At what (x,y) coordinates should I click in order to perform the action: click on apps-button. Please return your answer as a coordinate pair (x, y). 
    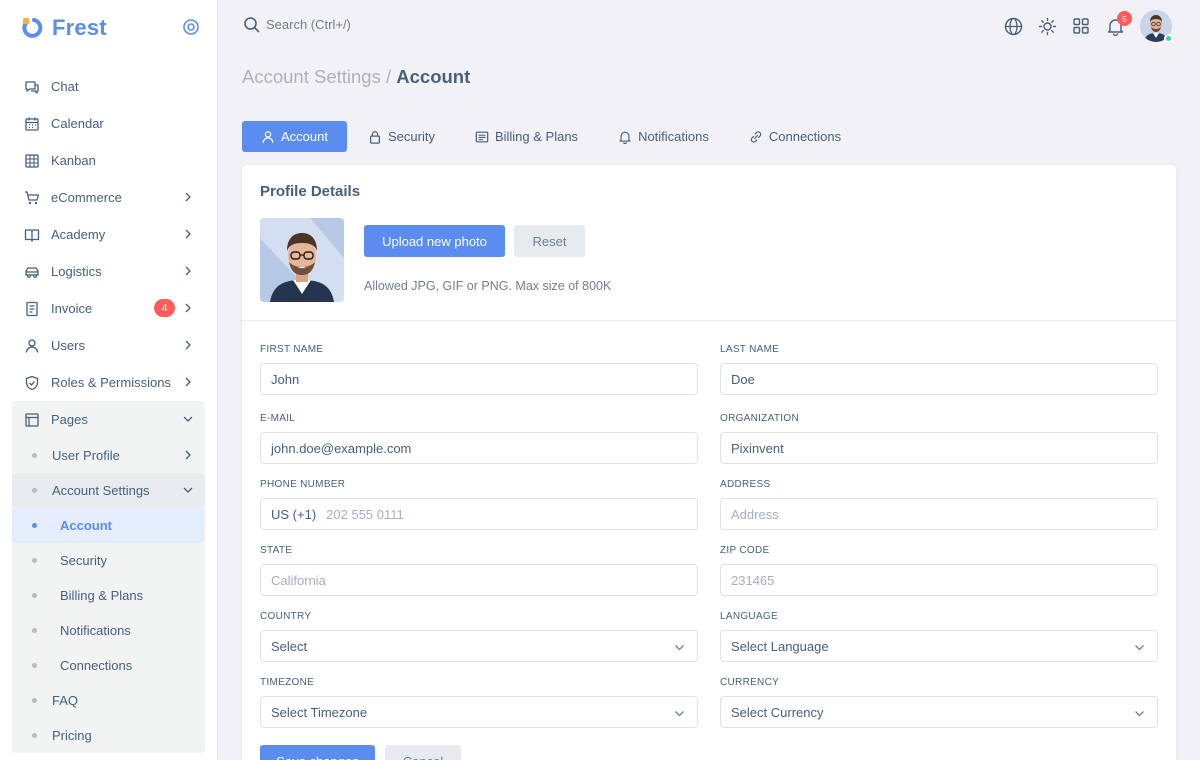
    Looking at the image, I should click on (1081, 26).